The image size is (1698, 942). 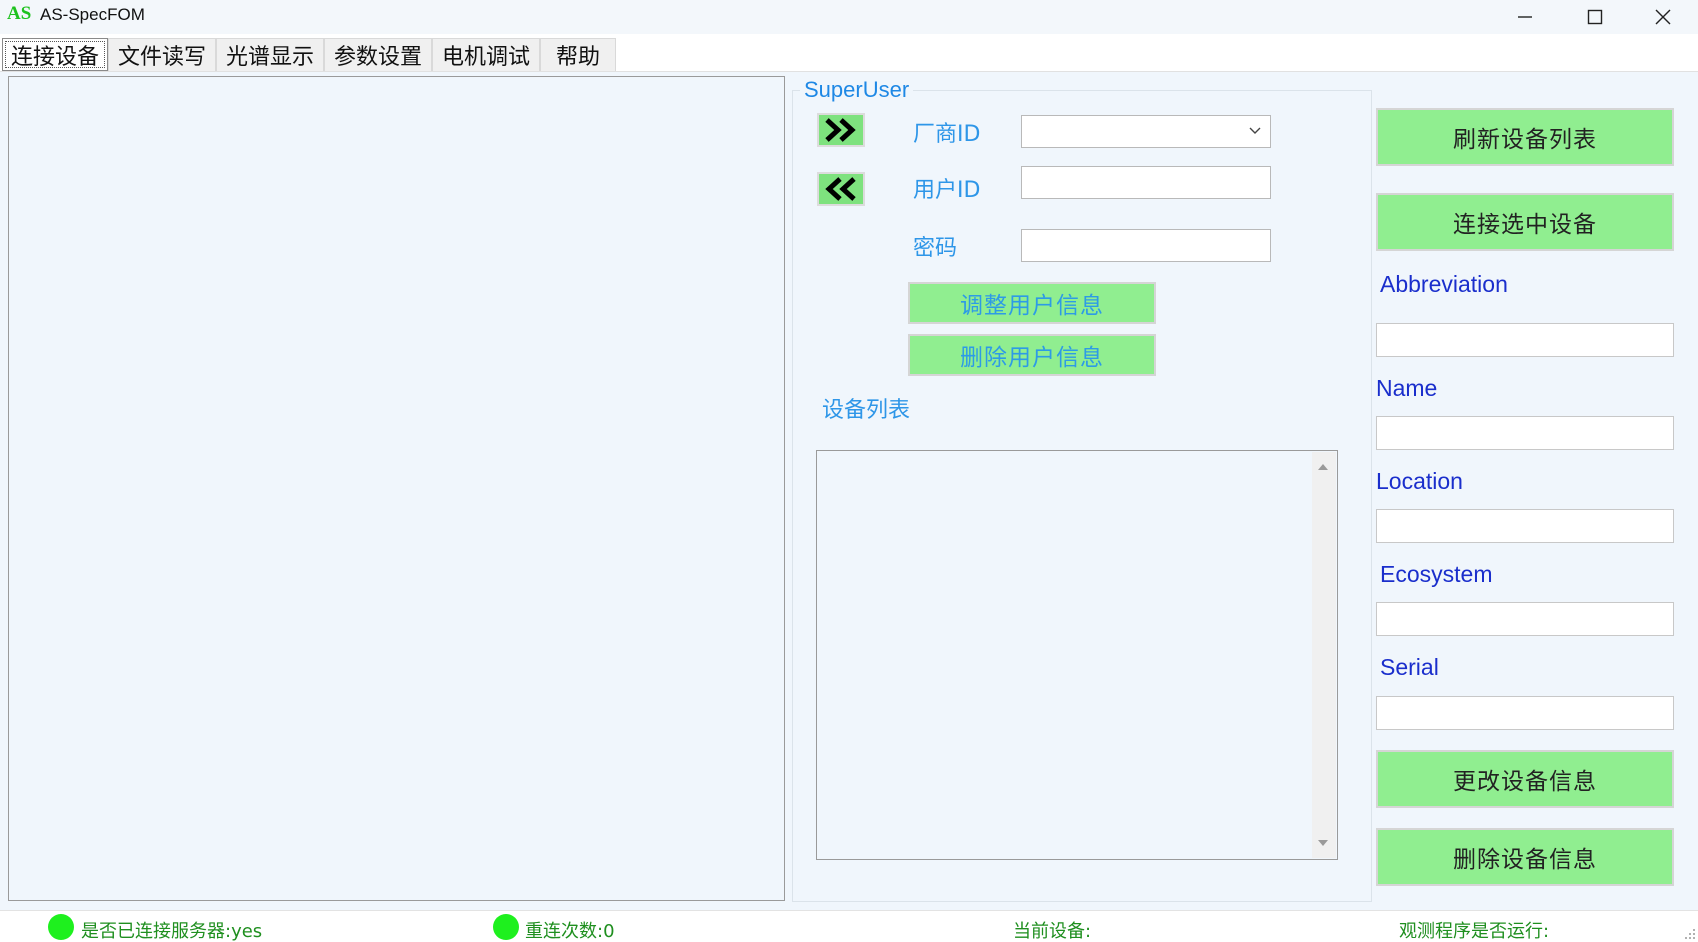 What do you see at coordinates (1052, 931) in the screenshot?
I see `current-device-status: 当前设备:` at bounding box center [1052, 931].